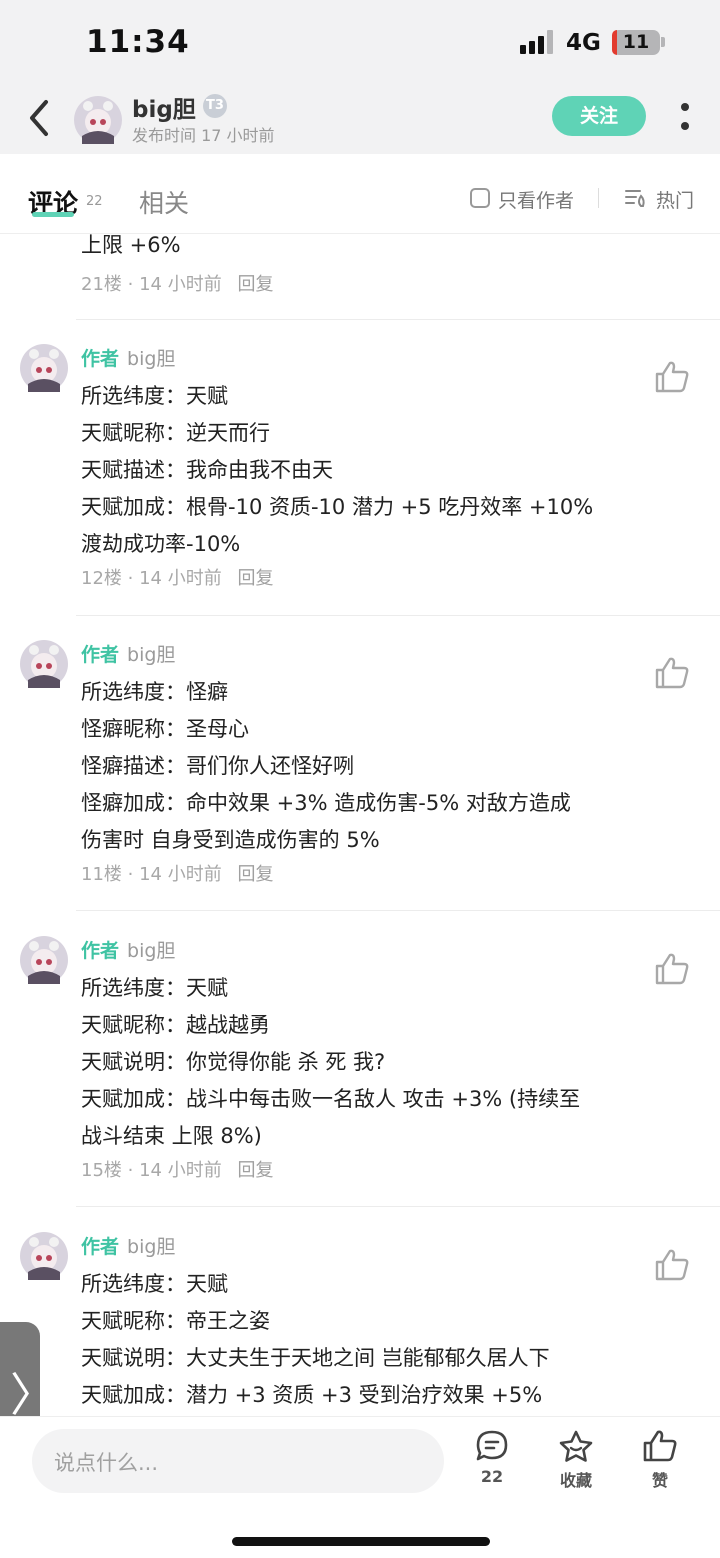  Describe the element at coordinates (312, 1395) in the screenshot. I see `comment-text-line: 天赋加成：潜力 +3 资质 +3 受到治疗效果 +5%` at that location.